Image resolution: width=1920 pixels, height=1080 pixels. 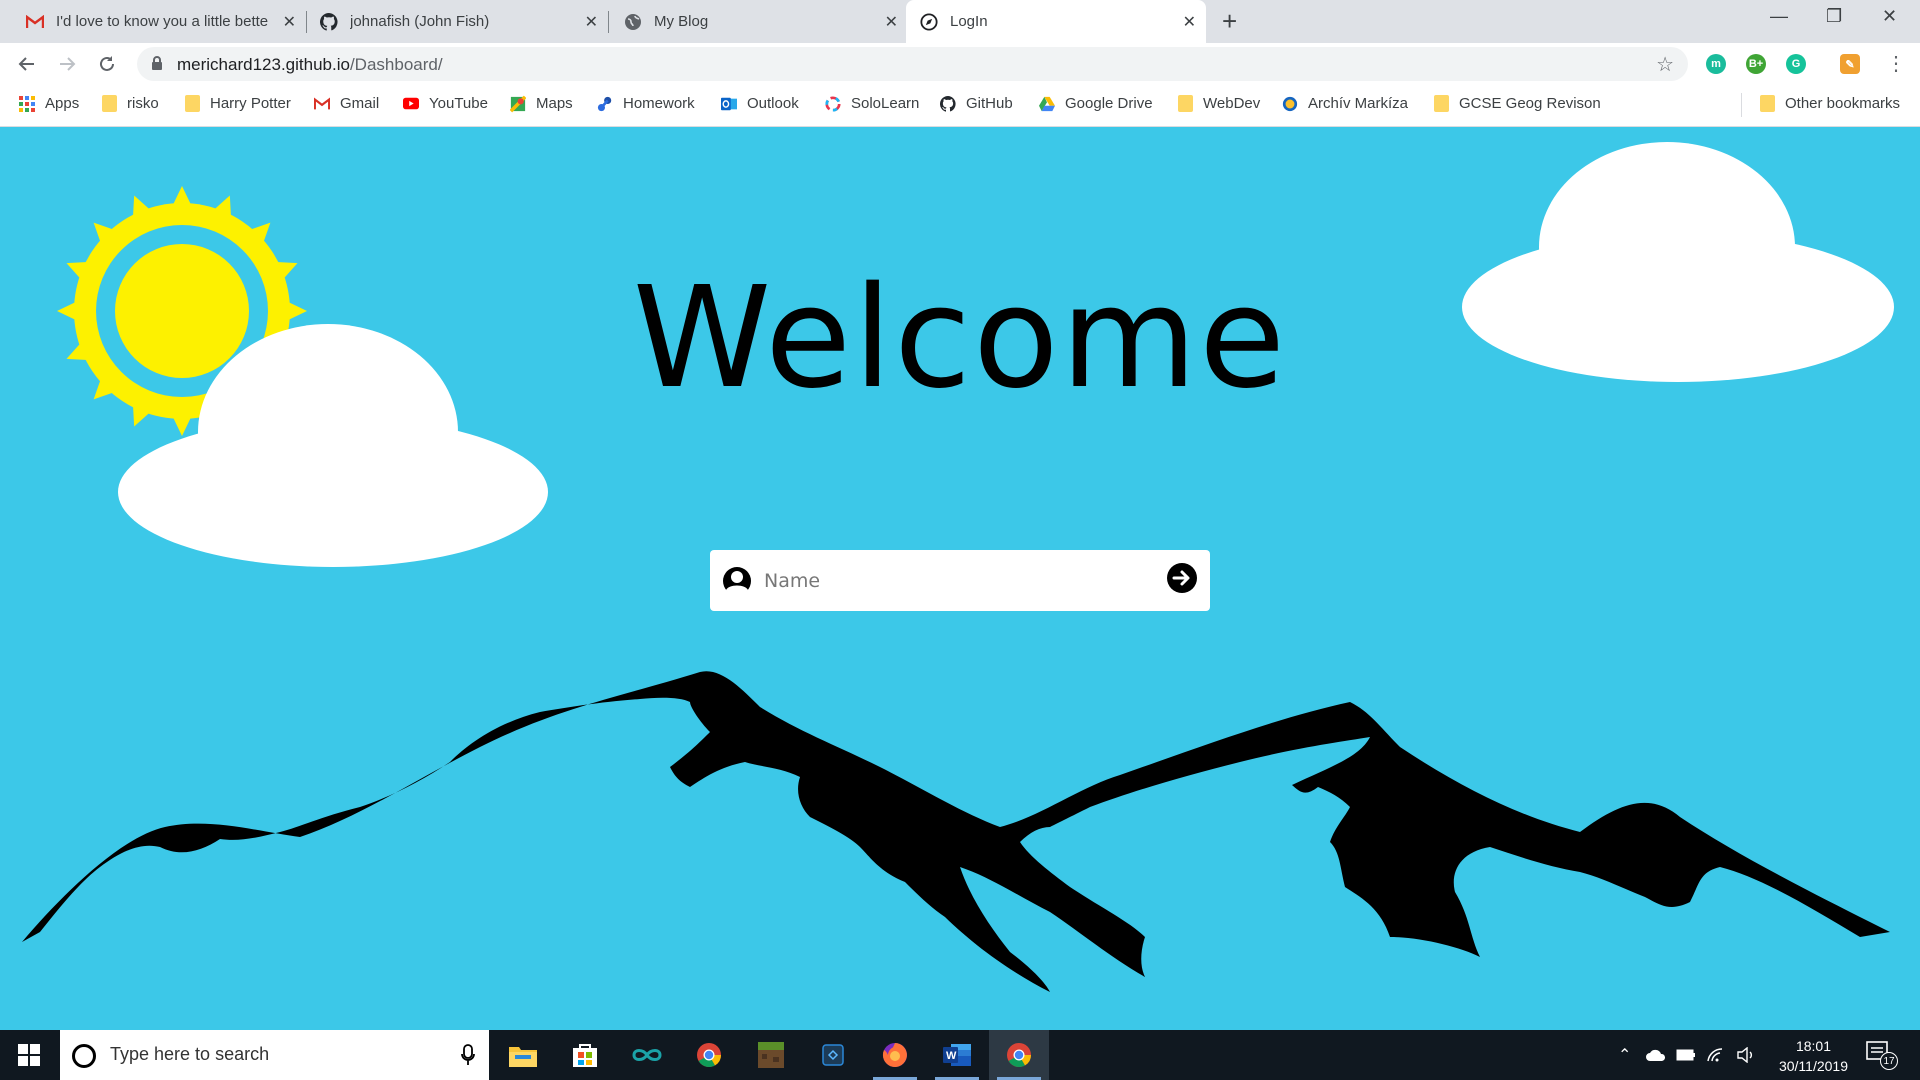 I want to click on bookmark-gmail: Gmail, so click(x=346, y=103).